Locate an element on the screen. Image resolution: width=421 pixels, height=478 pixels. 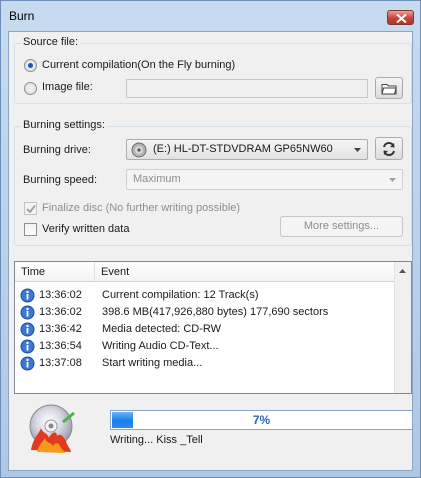
disc-drive-icon is located at coordinates (139, 150).